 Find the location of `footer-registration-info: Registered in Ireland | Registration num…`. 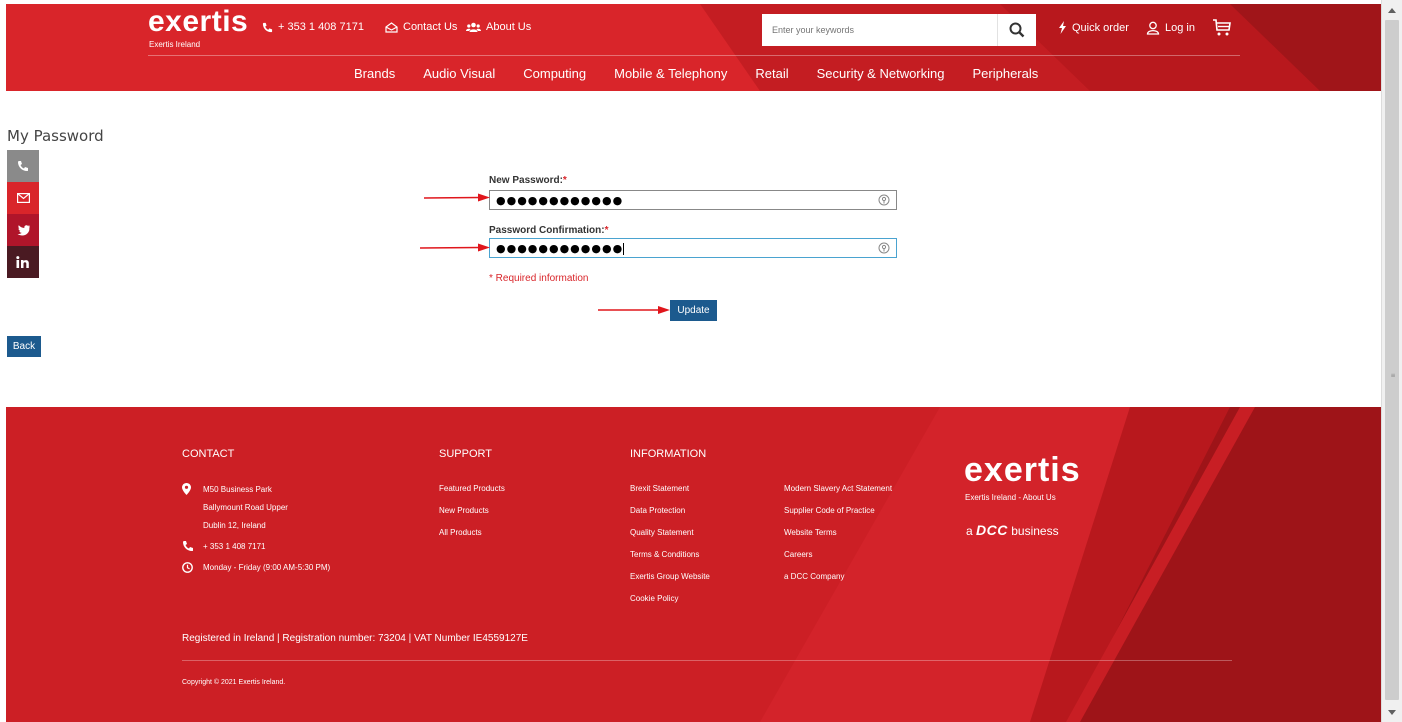

footer-registration-info: Registered in Ireland | Registration num… is located at coordinates (355, 638).